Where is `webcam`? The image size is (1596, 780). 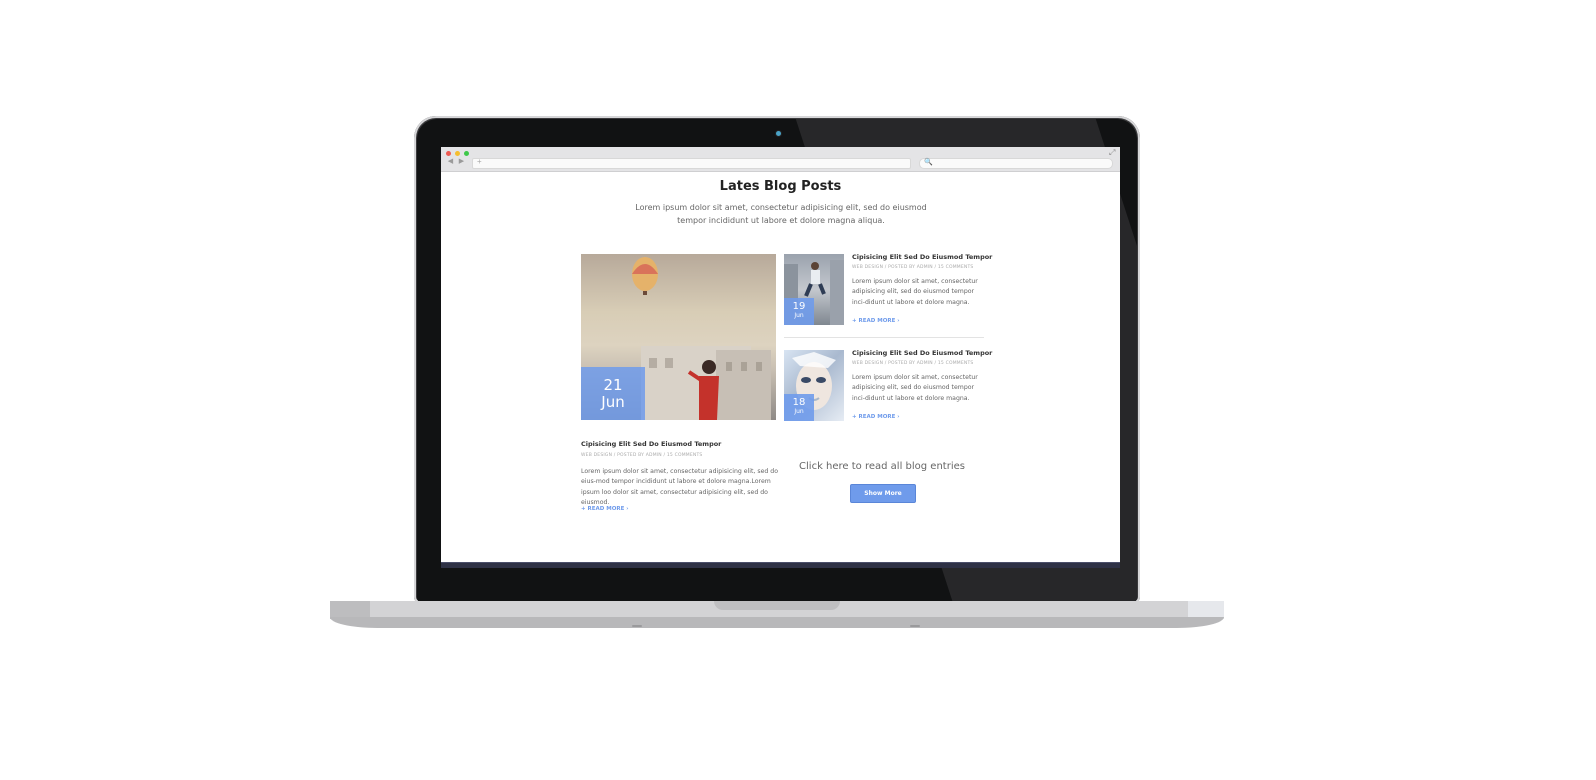 webcam is located at coordinates (778, 133).